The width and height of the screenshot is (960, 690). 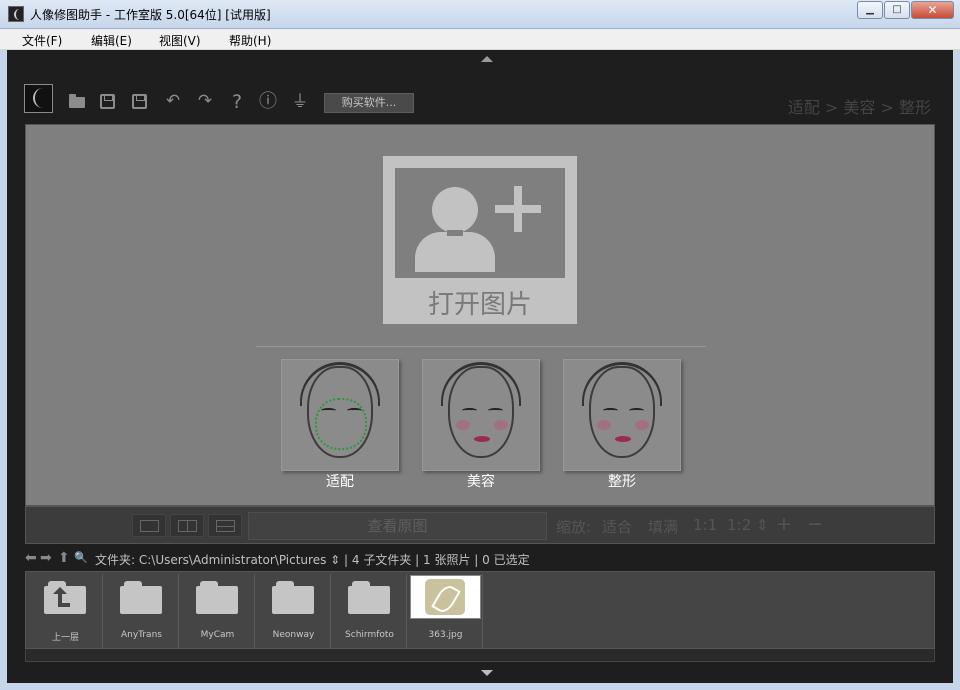 I want to click on back-arrow-icon: ⬅, so click(x=31, y=558).